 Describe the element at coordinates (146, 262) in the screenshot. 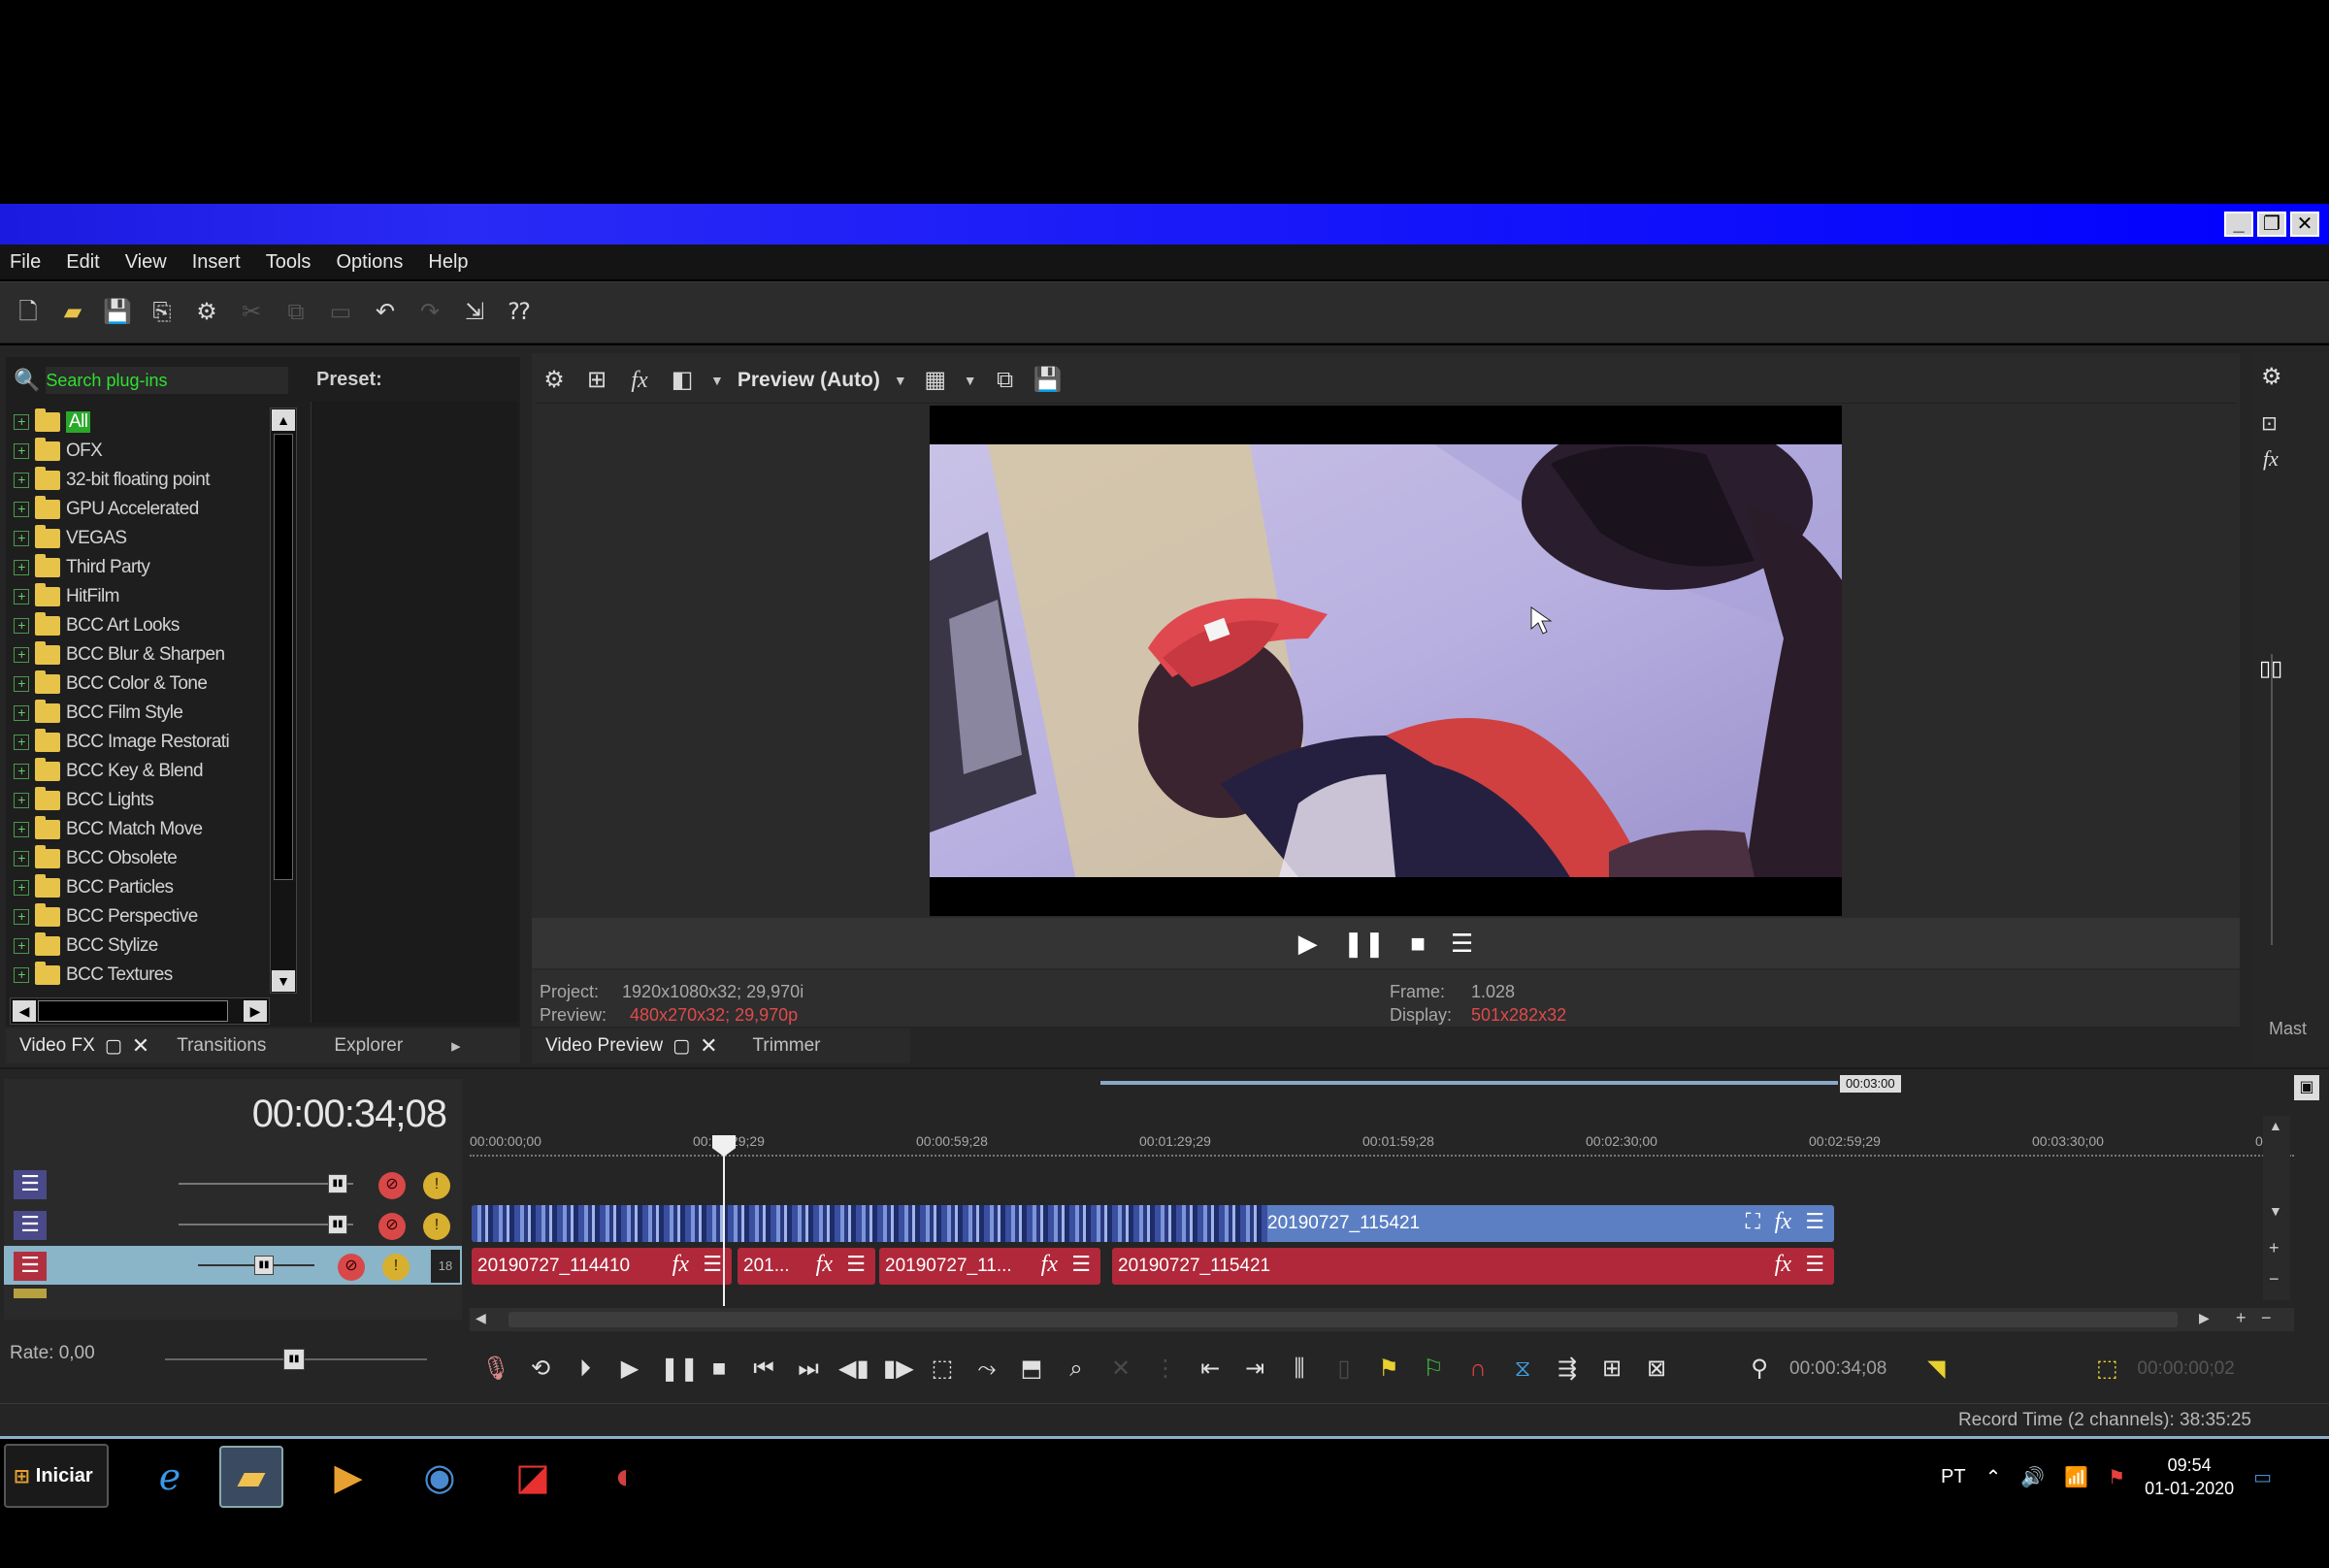

I see `menu-view: View` at that location.